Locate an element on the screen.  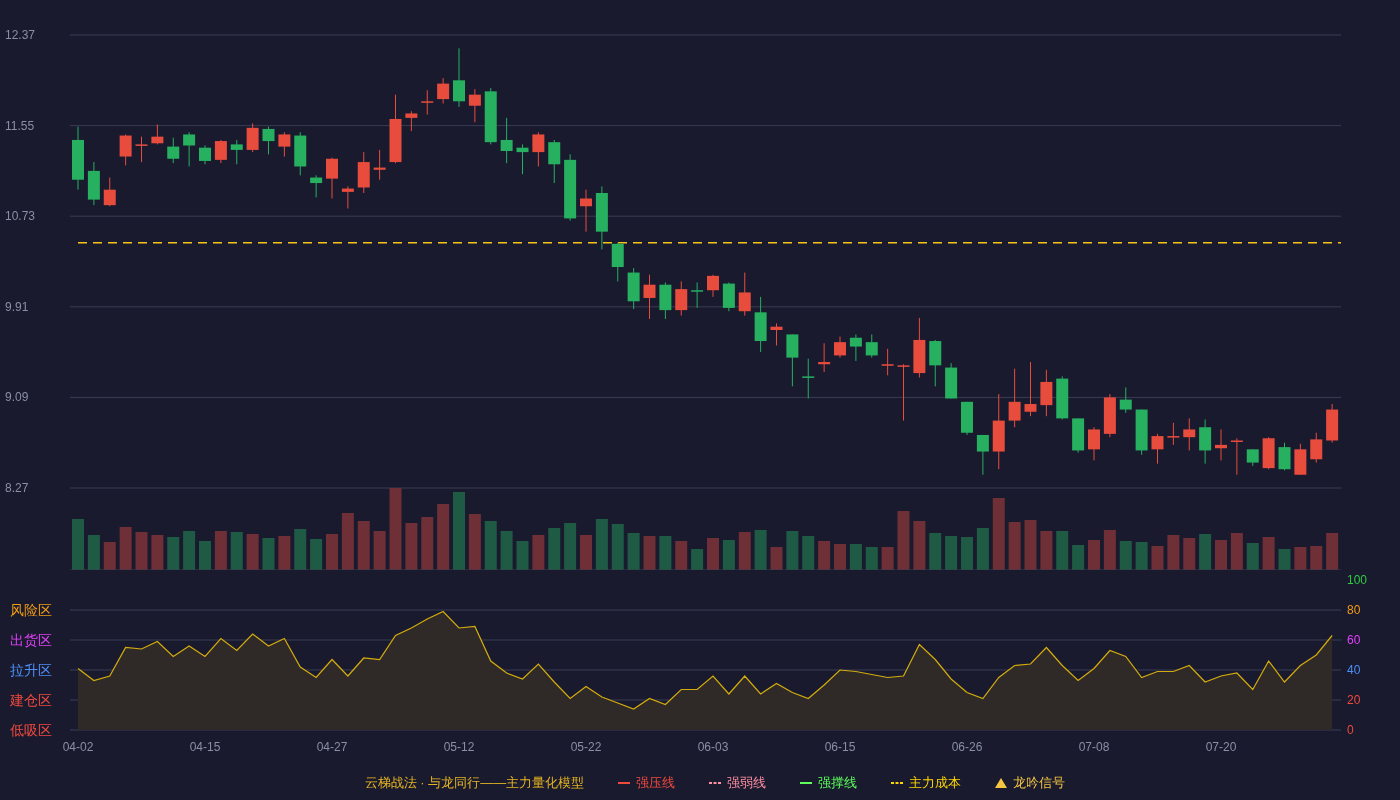
date-axis-label: 07-20 is located at coordinates (1221, 747).